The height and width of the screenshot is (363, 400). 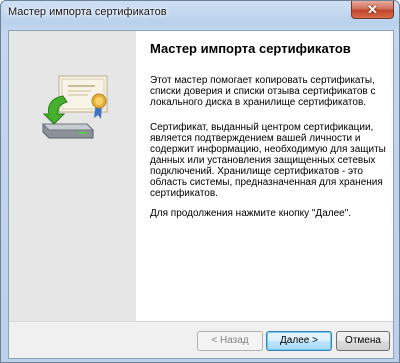 What do you see at coordinates (251, 213) in the screenshot?
I see `continue-paragraph: Для продолжения нажмите кнопку "Далее".` at bounding box center [251, 213].